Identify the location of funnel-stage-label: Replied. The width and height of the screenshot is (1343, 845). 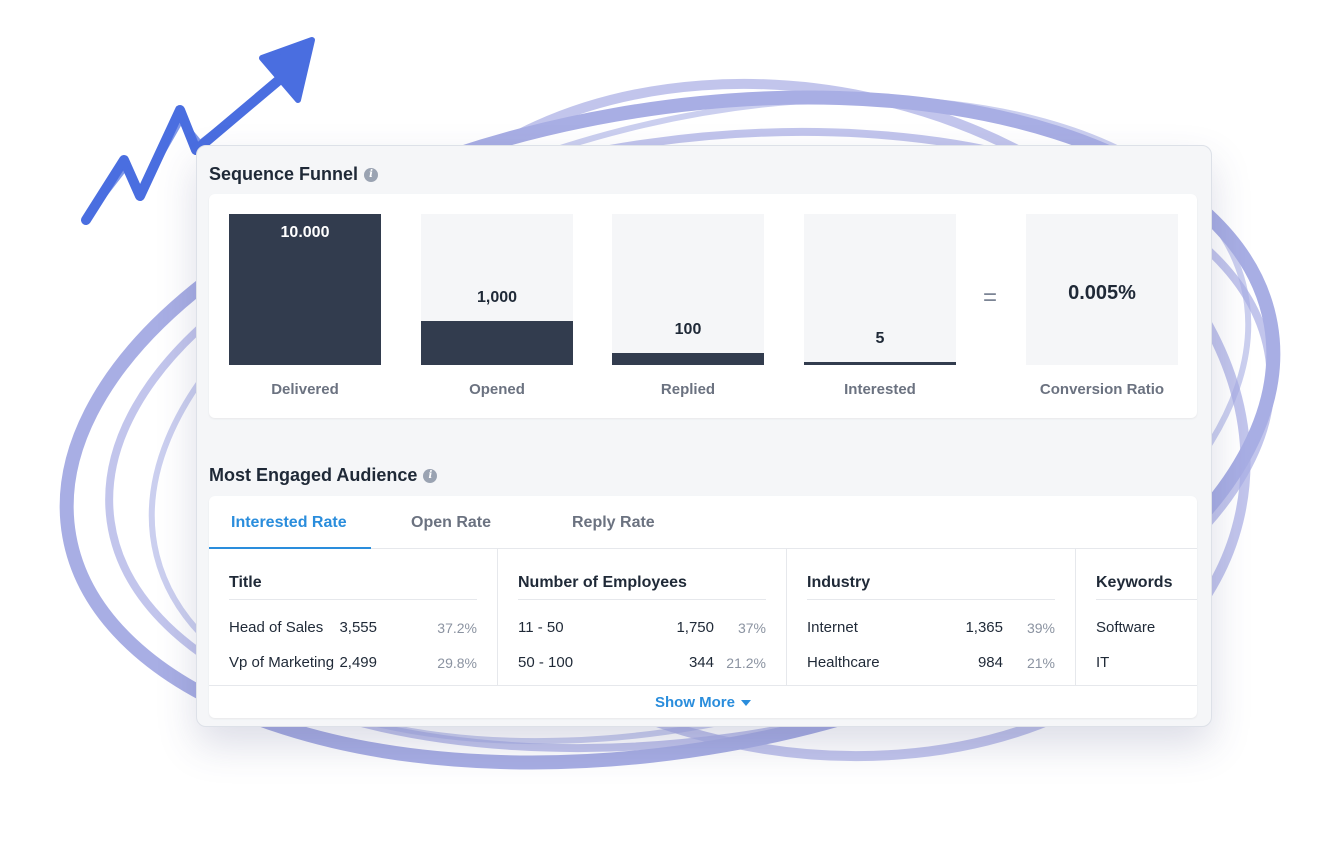
(688, 389).